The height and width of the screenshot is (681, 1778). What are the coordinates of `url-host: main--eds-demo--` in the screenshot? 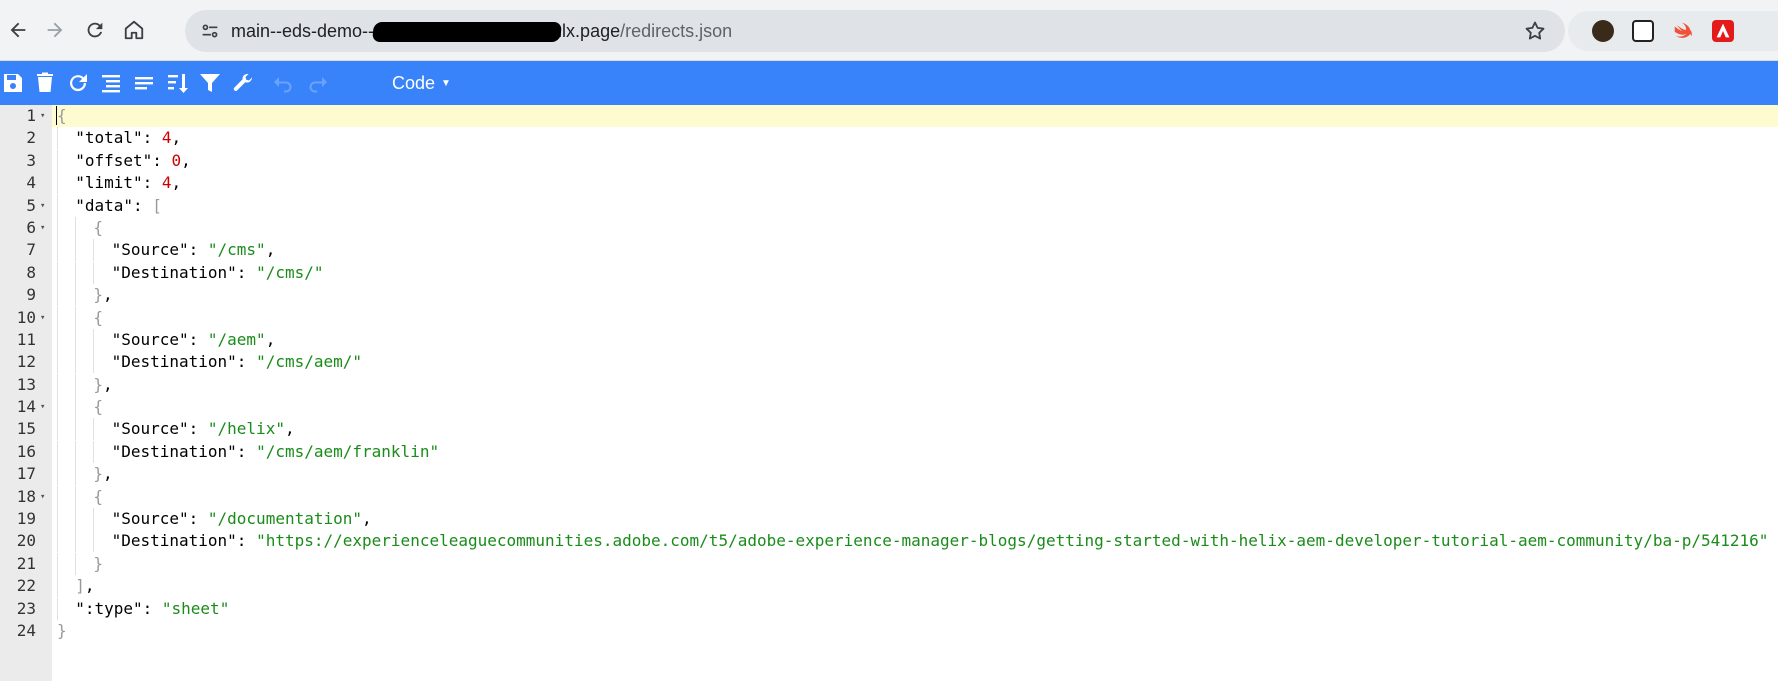 It's located at (303, 31).